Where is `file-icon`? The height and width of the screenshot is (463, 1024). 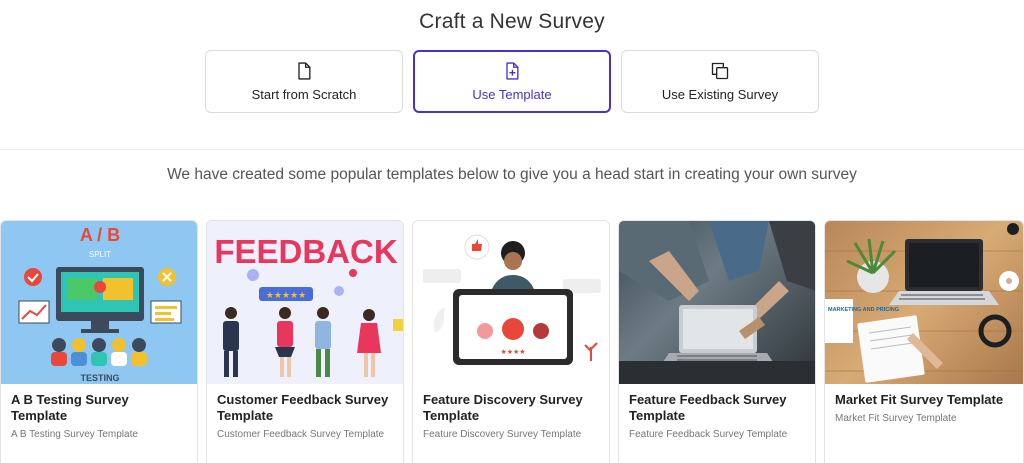
file-icon is located at coordinates (304, 71).